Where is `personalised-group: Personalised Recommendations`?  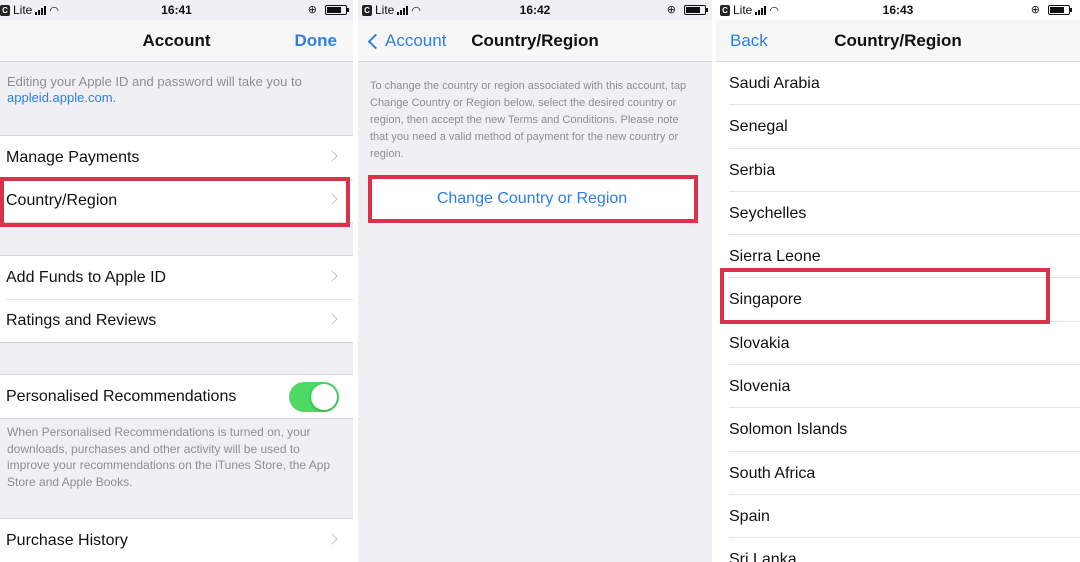
personalised-group: Personalised Recommendations is located at coordinates (176, 396).